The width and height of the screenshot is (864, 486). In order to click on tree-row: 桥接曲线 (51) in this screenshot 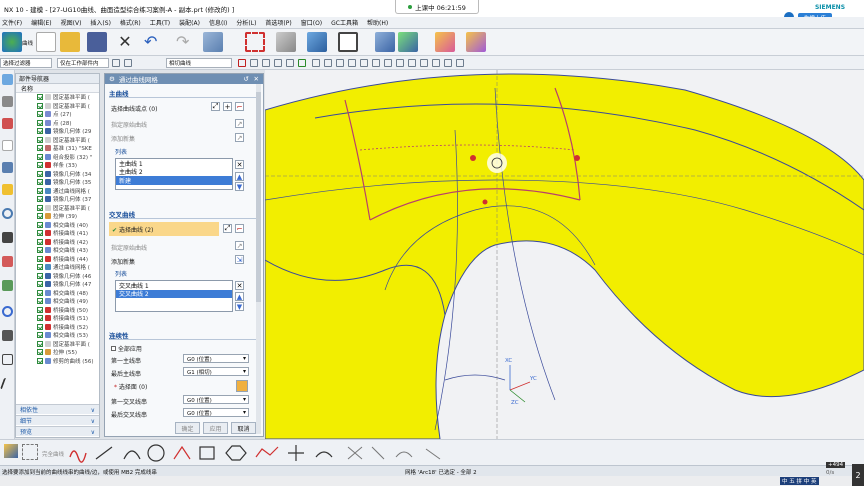, I will do `click(57, 318)`.